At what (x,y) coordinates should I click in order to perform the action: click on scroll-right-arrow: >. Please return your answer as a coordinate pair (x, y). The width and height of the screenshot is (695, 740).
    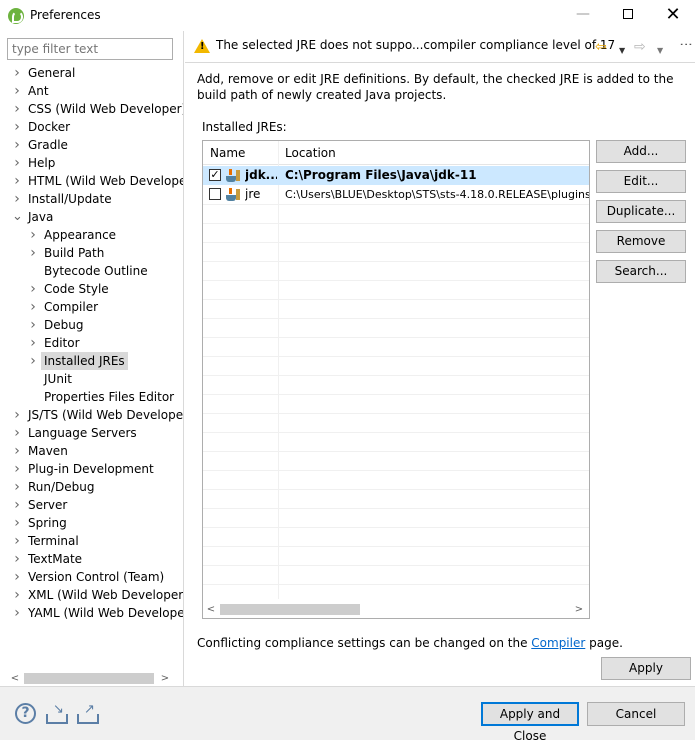
    Looking at the image, I should click on (165, 678).